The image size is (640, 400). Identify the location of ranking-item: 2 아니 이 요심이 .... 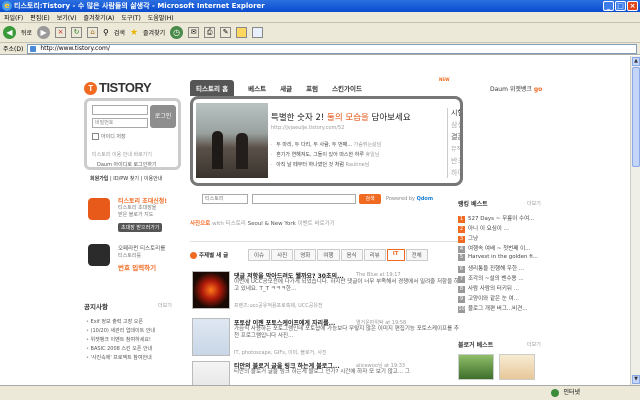
(483, 228).